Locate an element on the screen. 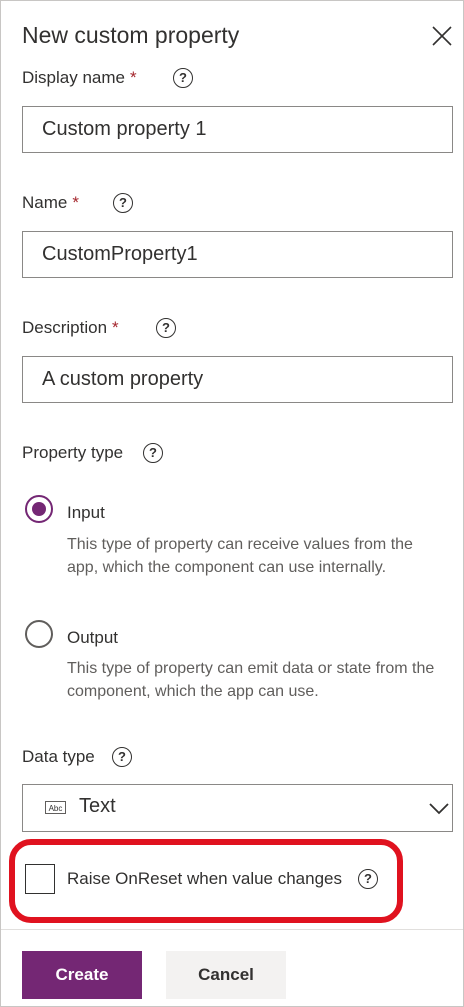 This screenshot has height=1007, width=464. property-type-help-icon: ? is located at coordinates (153, 453).